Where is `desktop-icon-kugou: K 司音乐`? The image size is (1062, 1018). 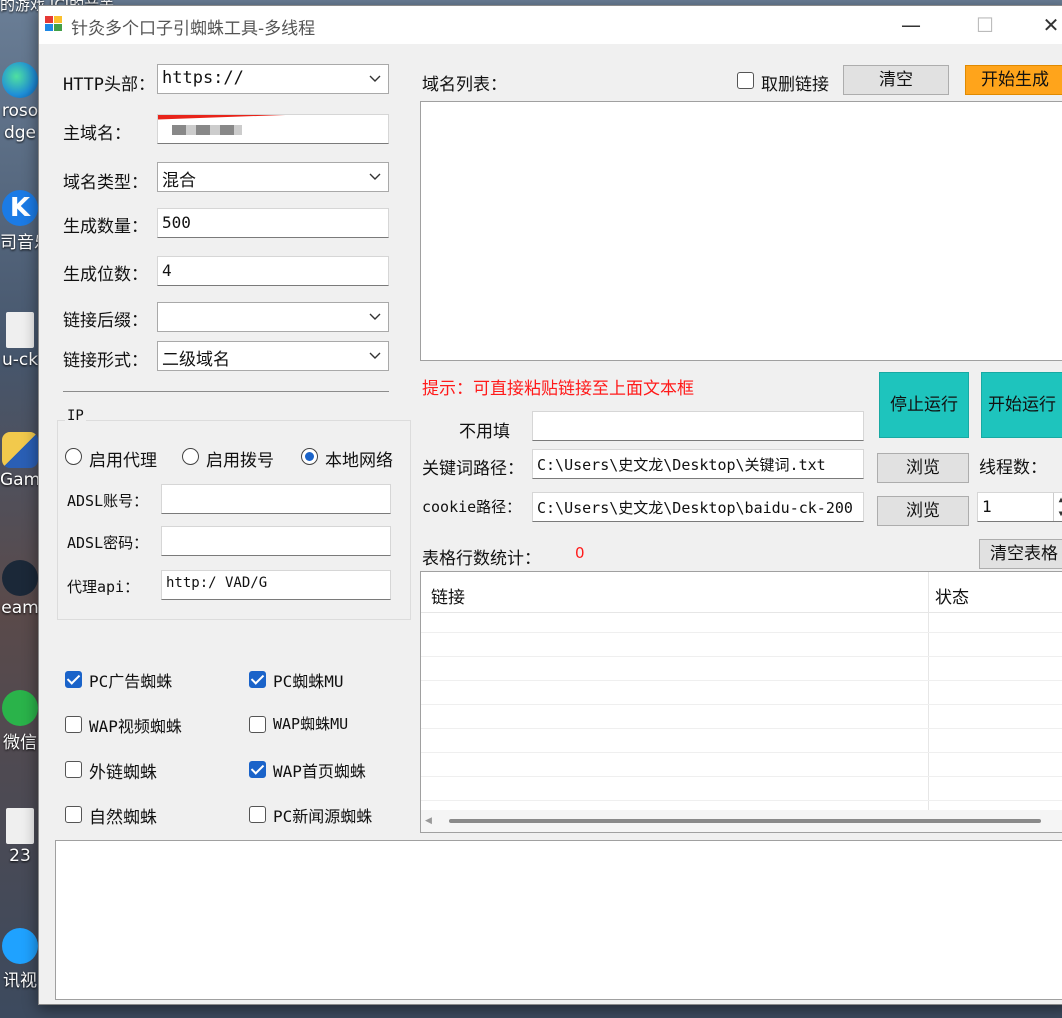
desktop-icon-kugou: K 司音乐 is located at coordinates (20, 221).